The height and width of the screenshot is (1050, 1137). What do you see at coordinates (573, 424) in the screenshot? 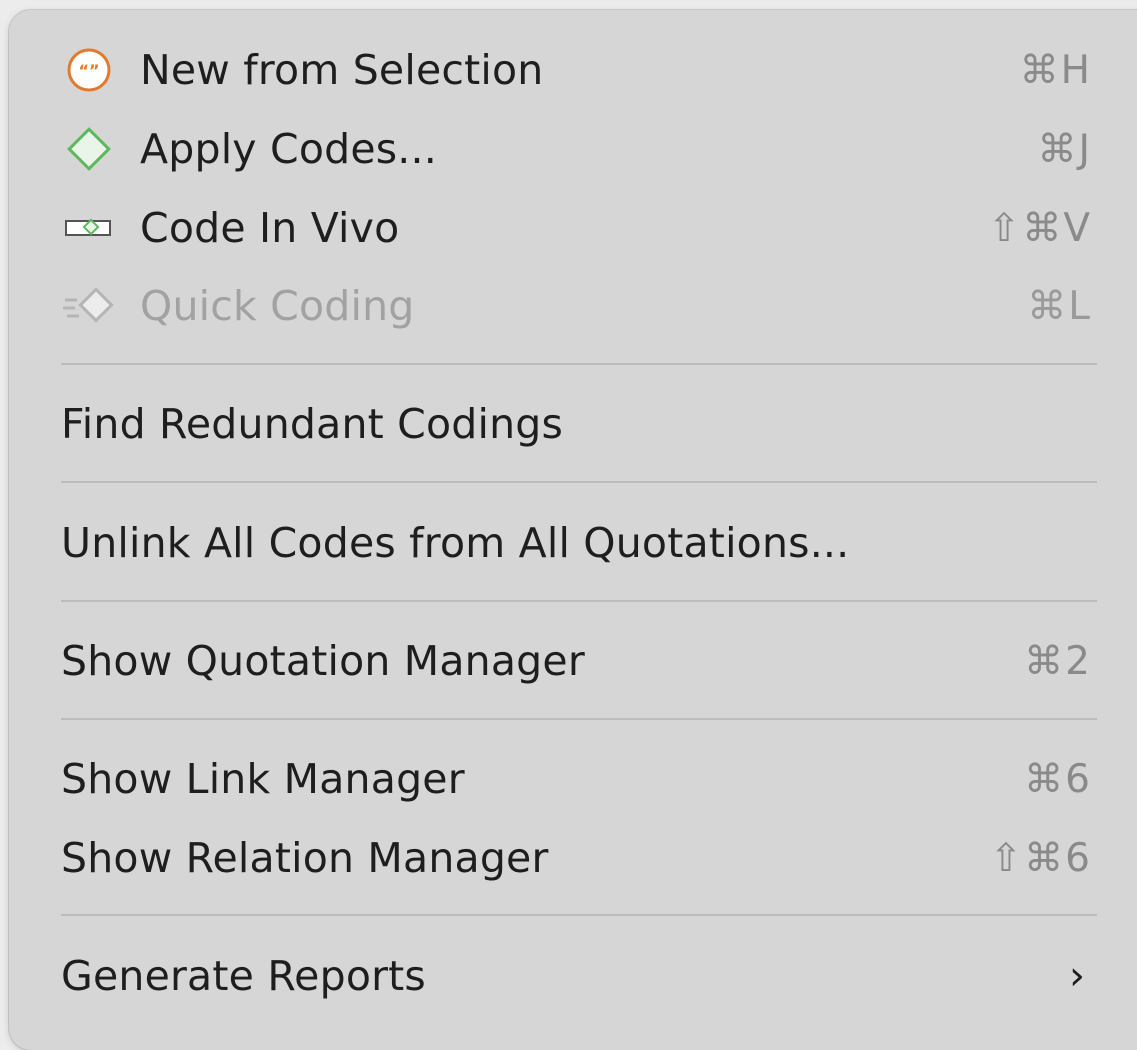
I see `menu-item-find-redundant-codings: Find Redundant Codings` at bounding box center [573, 424].